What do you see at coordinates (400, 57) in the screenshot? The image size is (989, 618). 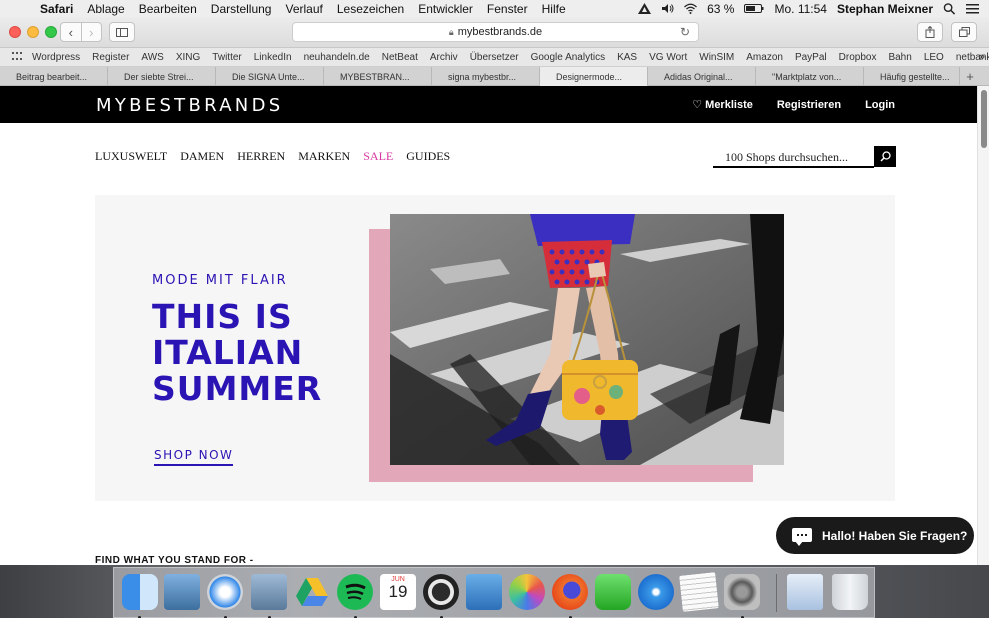 I see `bookmark-item: NetBeat` at bounding box center [400, 57].